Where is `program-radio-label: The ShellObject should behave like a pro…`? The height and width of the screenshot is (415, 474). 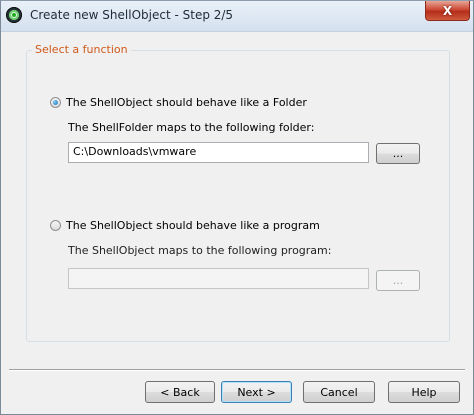
program-radio-label: The ShellObject should behave like a pro… is located at coordinates (193, 225).